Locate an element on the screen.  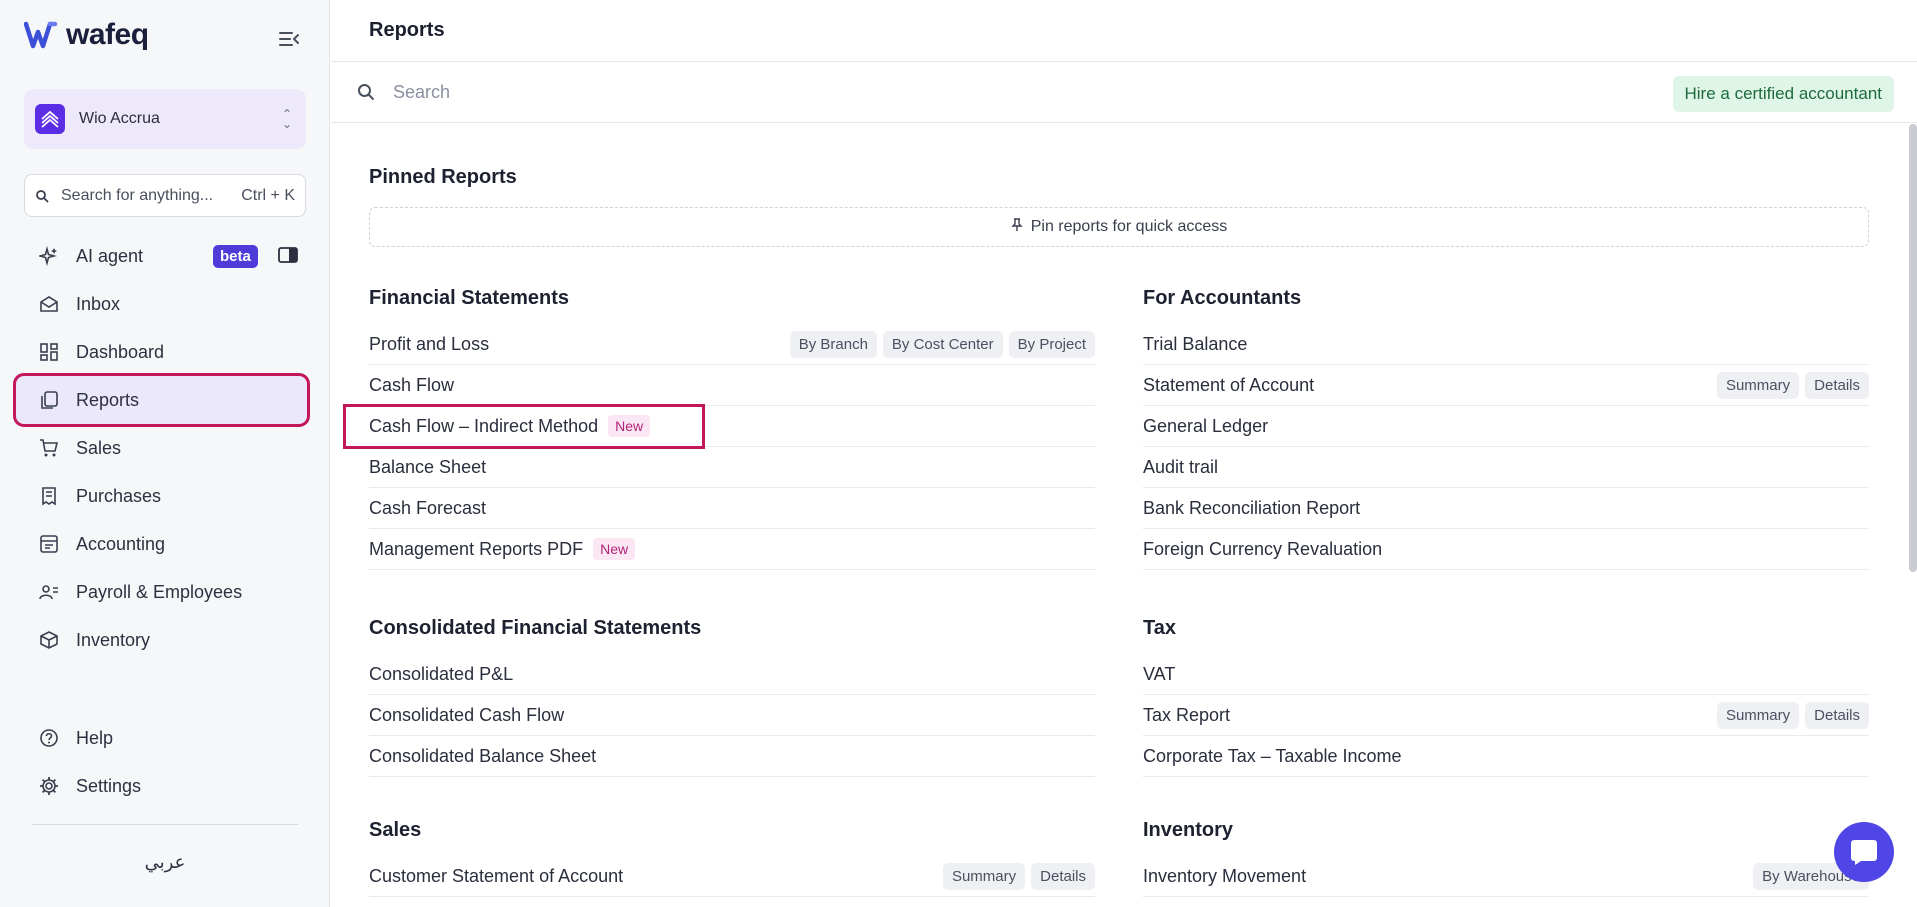
nav-label: Inventory is located at coordinates (113, 639).